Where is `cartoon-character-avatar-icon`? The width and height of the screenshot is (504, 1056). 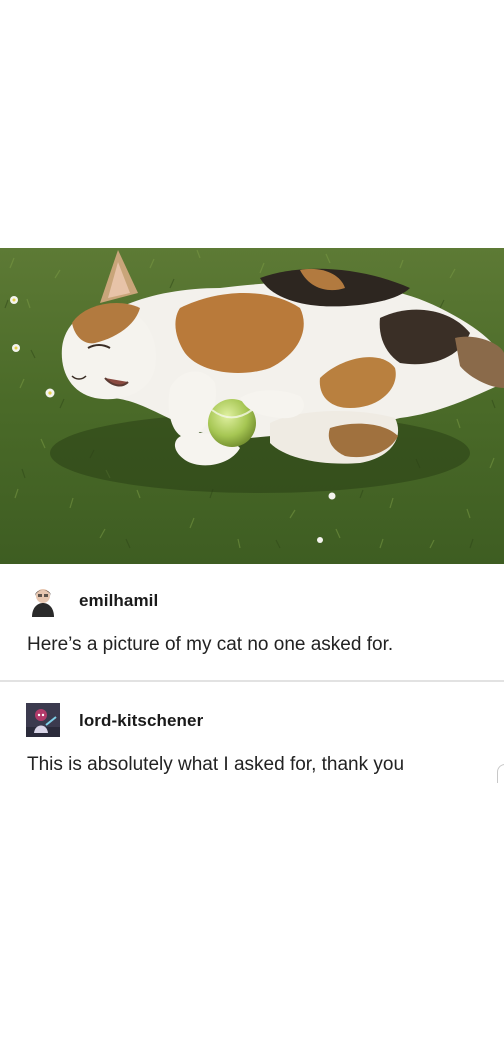 cartoon-character-avatar-icon is located at coordinates (43, 720).